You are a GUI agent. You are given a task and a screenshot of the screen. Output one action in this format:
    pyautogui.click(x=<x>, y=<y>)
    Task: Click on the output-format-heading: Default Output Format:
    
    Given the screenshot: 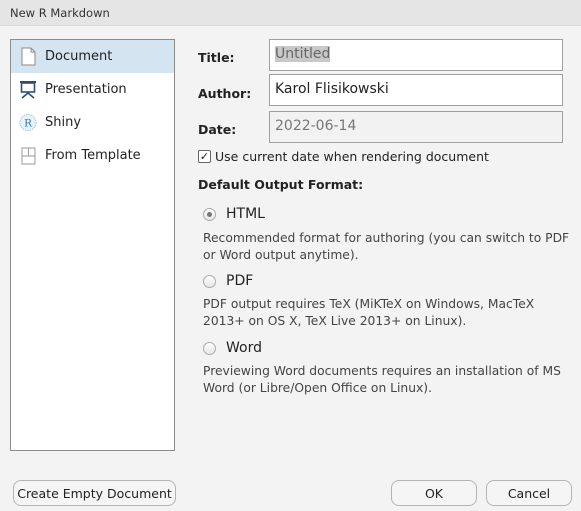 What is the action you would take?
    pyautogui.click(x=281, y=184)
    